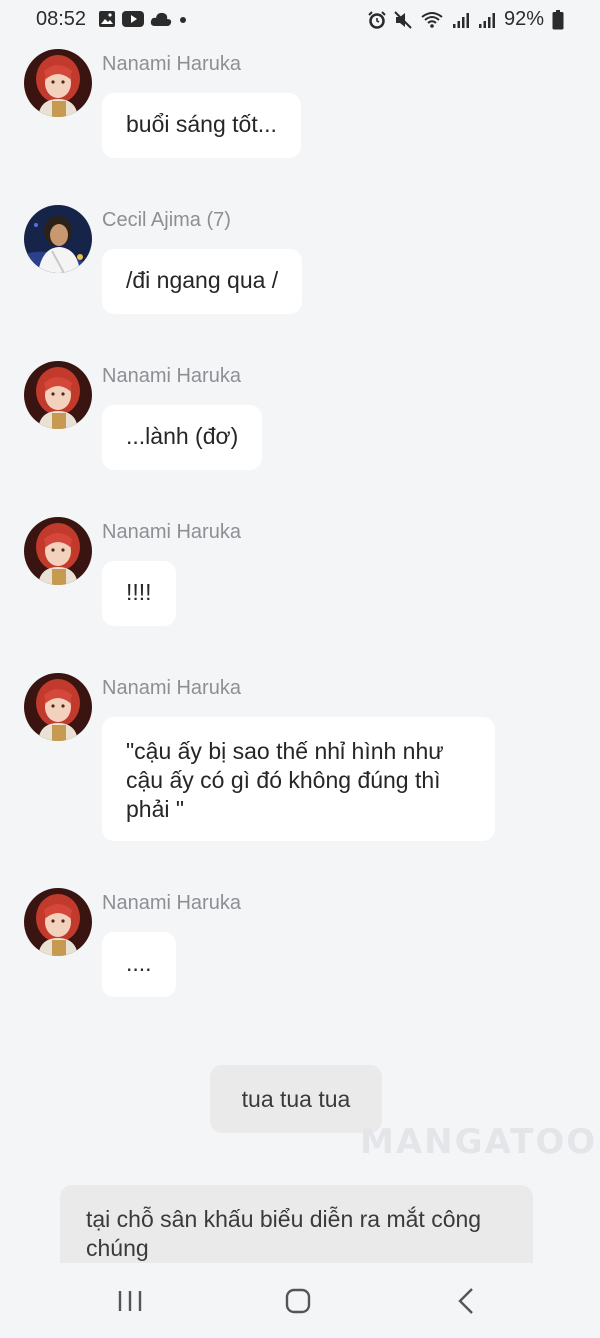 This screenshot has height=1338, width=600. I want to click on recent-apps-button, so click(130, 1301).